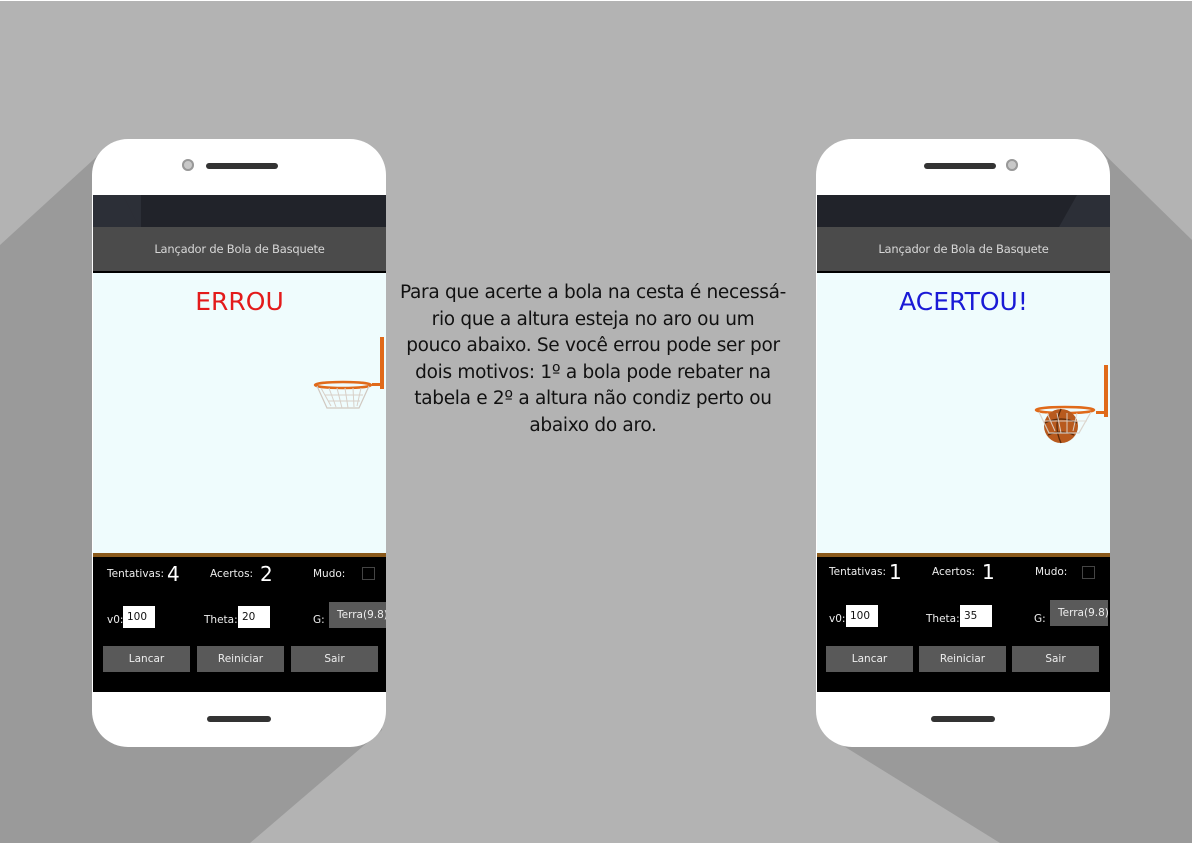  I want to click on explanation-line-4: dois motivos: 1º a bola pode rebater na, so click(593, 372).